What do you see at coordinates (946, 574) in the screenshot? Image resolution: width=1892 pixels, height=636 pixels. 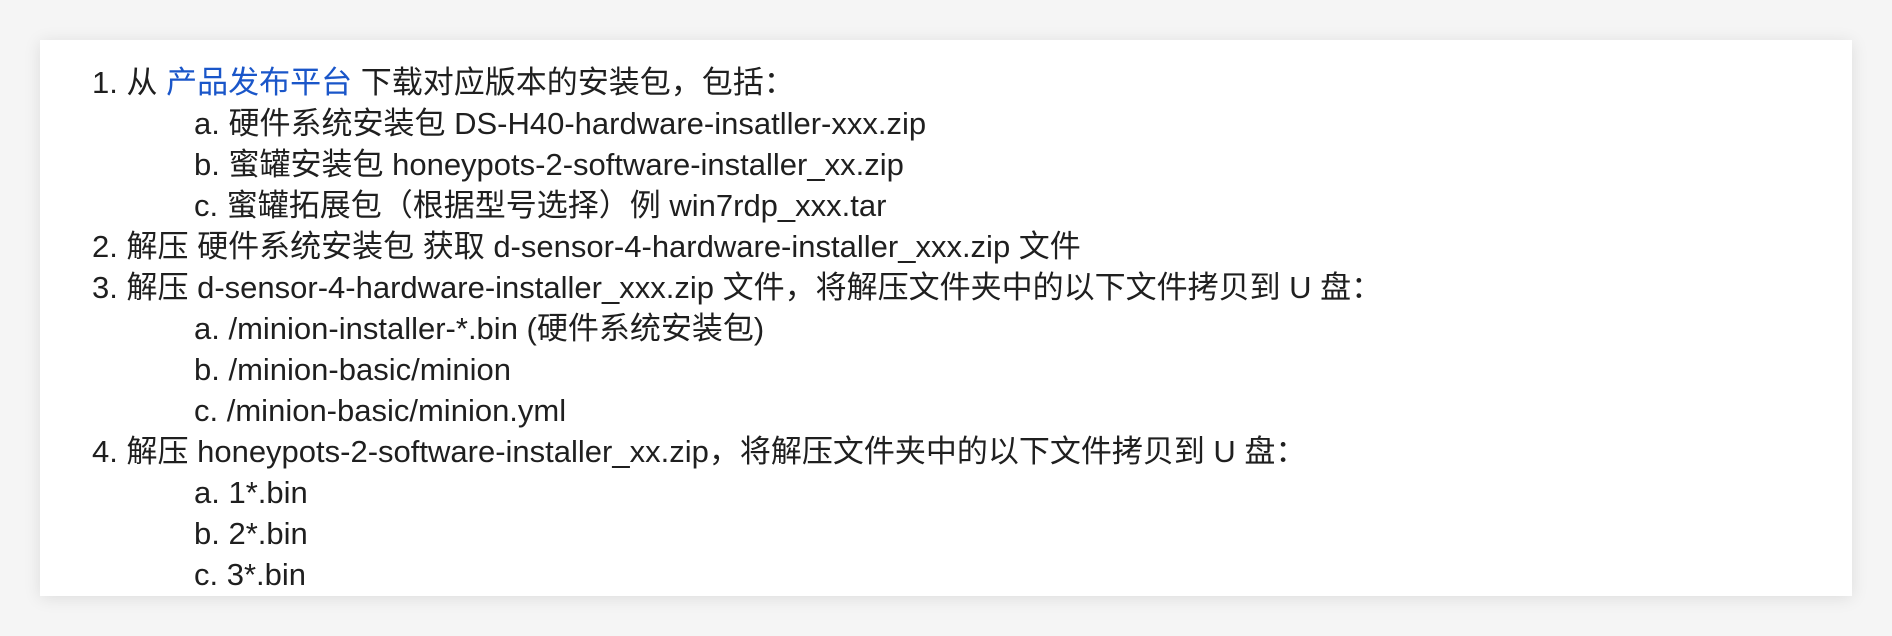 I see `step-4-sub-c: c. 3*.bin` at bounding box center [946, 574].